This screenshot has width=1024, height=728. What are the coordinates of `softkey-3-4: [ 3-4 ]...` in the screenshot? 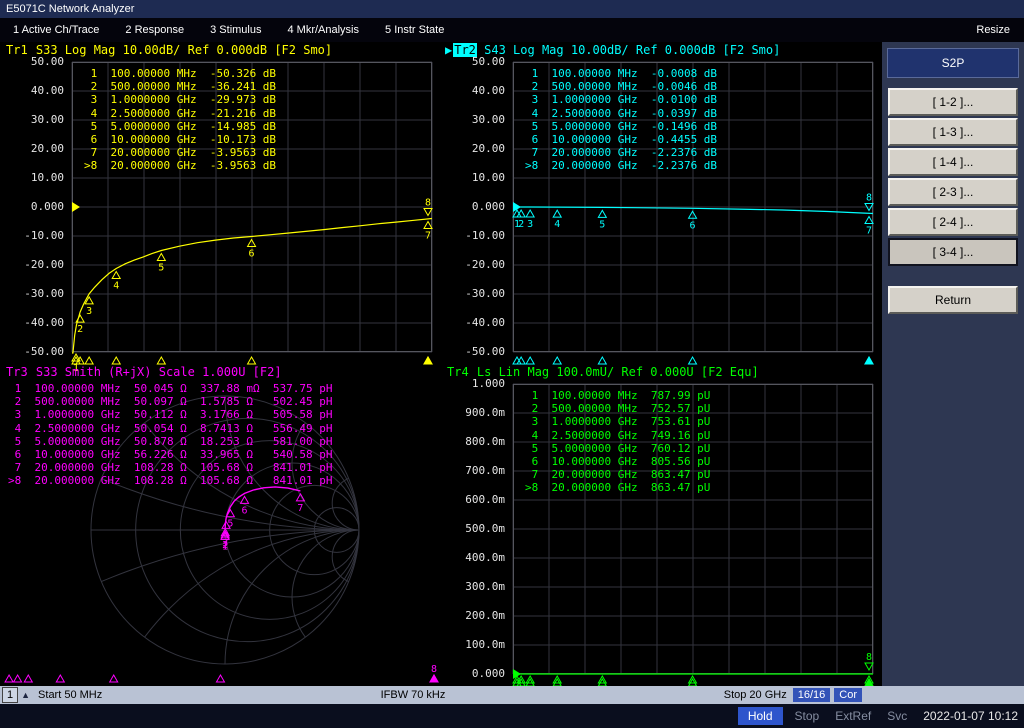 It's located at (953, 252).